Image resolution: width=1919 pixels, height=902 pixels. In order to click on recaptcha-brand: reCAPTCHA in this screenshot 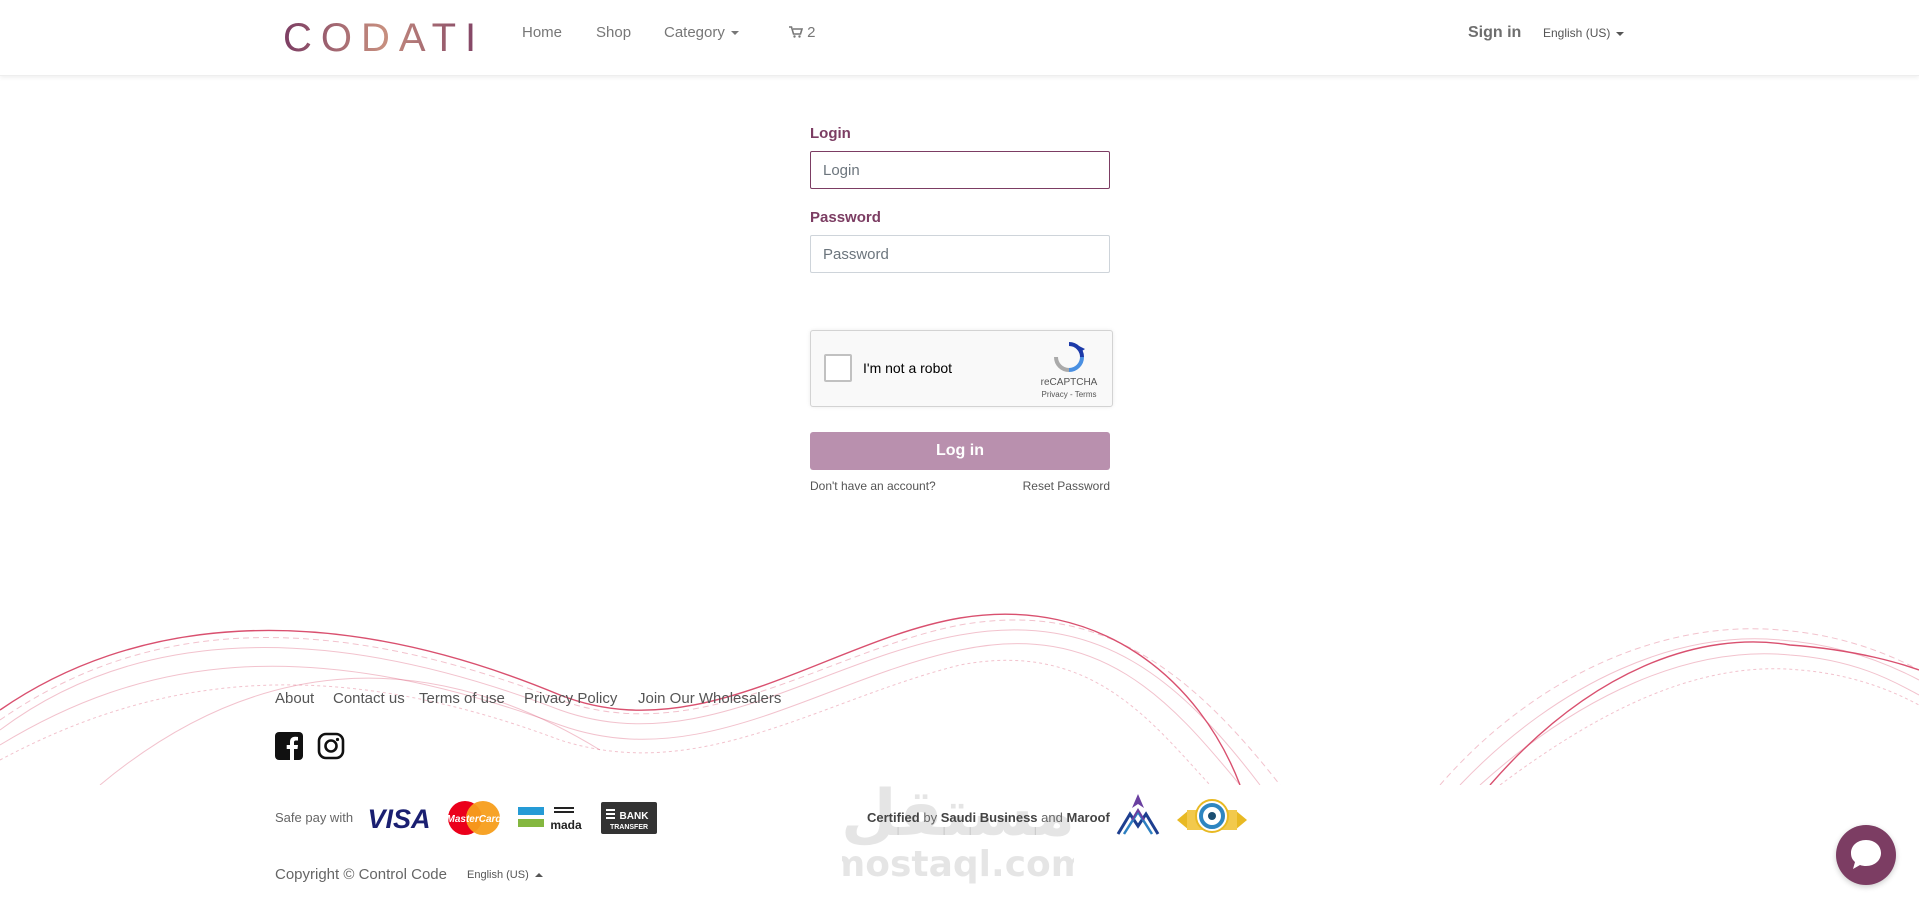, I will do `click(1069, 382)`.